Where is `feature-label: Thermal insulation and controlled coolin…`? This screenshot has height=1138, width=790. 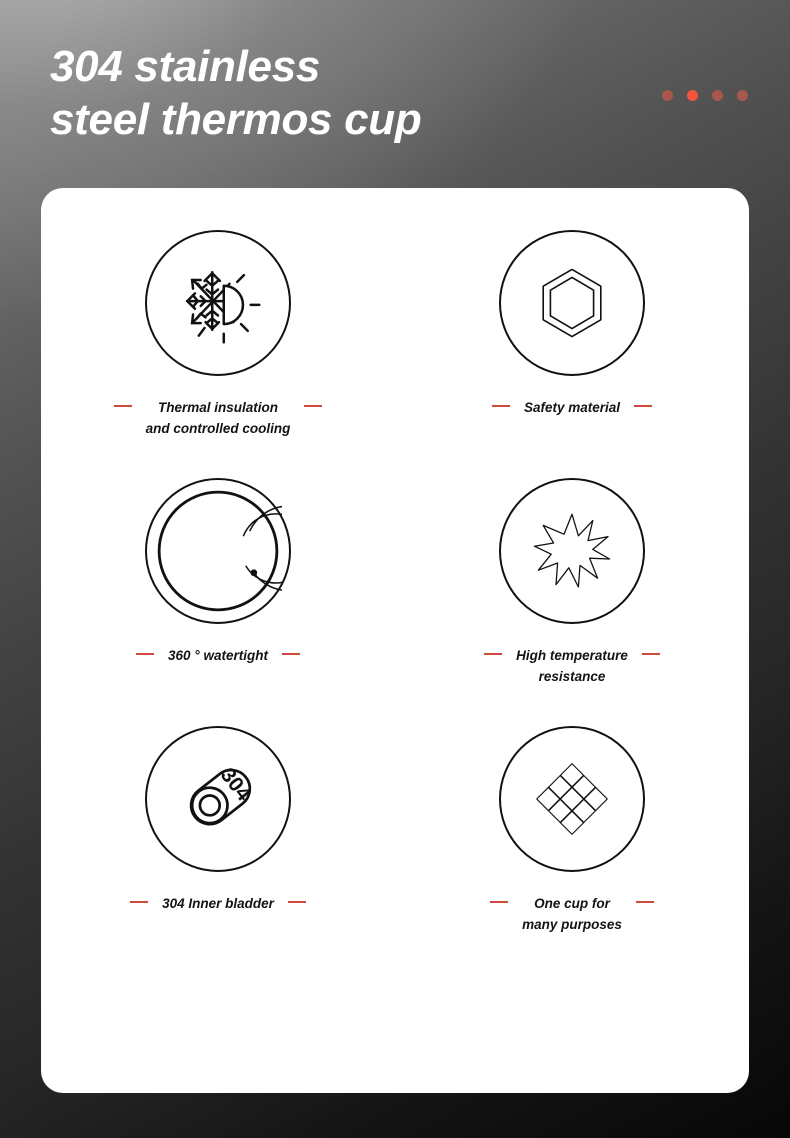
feature-label: Thermal insulation and controlled coolin… is located at coordinates (218, 418).